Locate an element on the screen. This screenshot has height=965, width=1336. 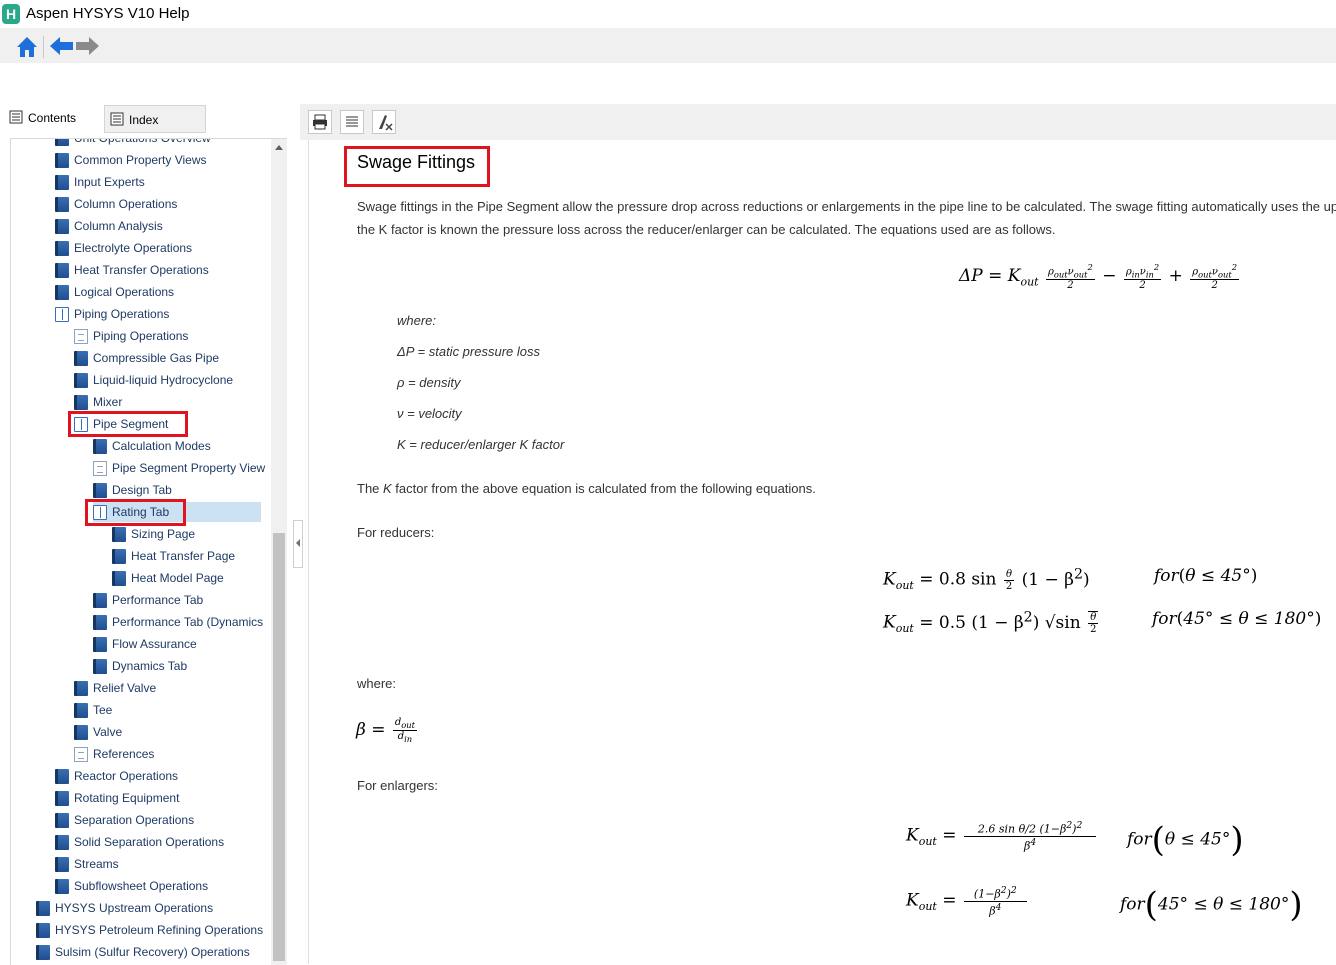
index-icon is located at coordinates (117, 119).